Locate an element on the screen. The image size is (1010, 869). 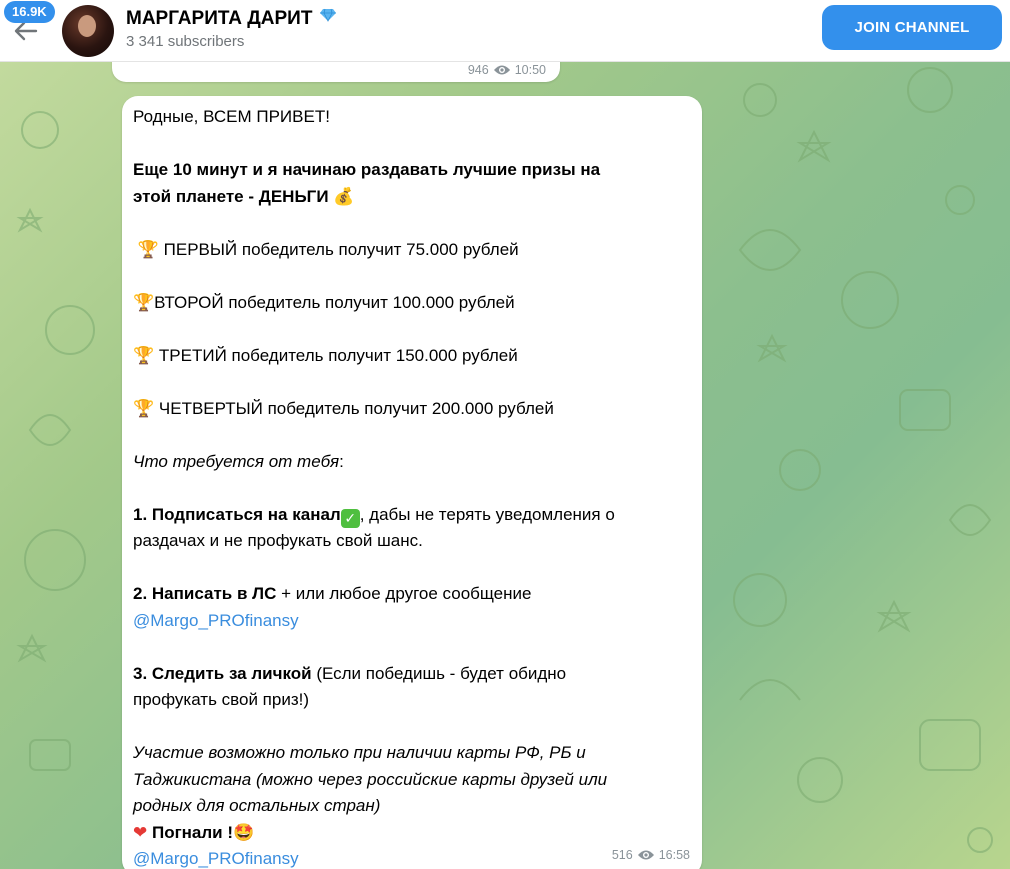
step-3-bold: 3. Следить за личкой is located at coordinates (222, 673).